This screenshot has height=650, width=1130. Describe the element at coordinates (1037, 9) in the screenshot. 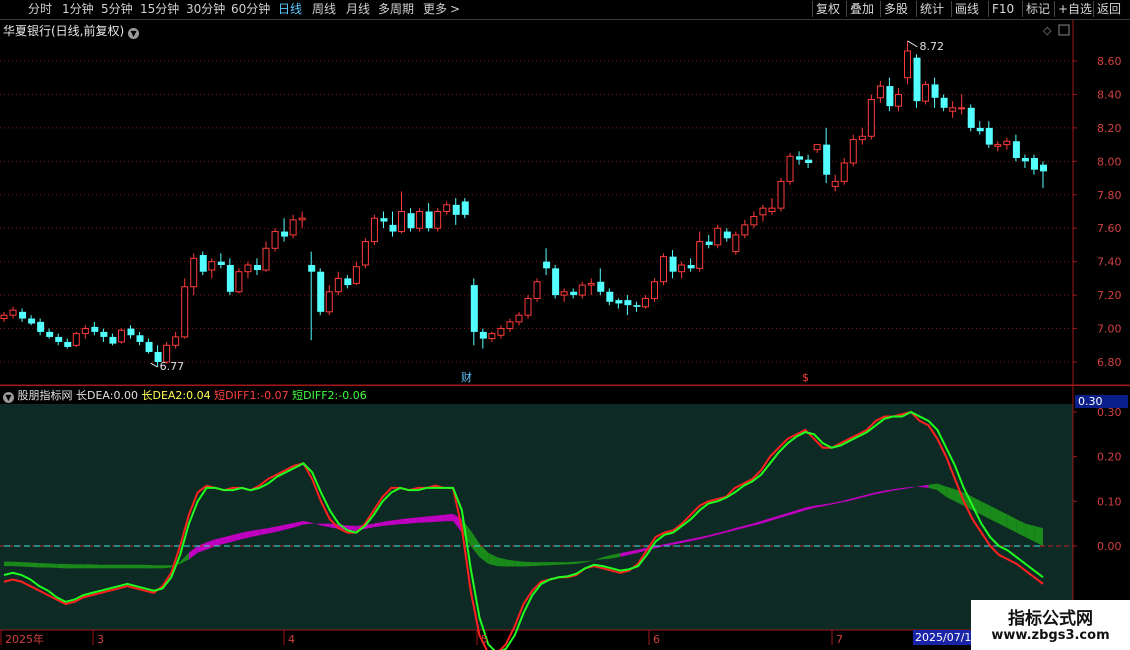

I see `toolbar-button-6: 标记` at that location.